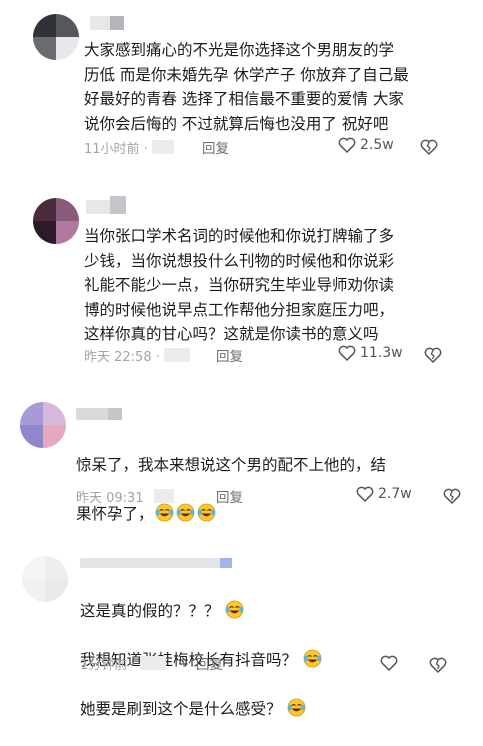 The width and height of the screenshot is (483, 746). What do you see at coordinates (274, 355) in the screenshot?
I see `comment-meta: 昨天 22:58 · 回复` at bounding box center [274, 355].